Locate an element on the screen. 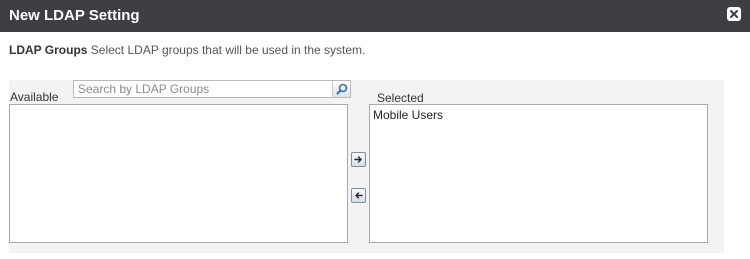  close-button is located at coordinates (734, 14).